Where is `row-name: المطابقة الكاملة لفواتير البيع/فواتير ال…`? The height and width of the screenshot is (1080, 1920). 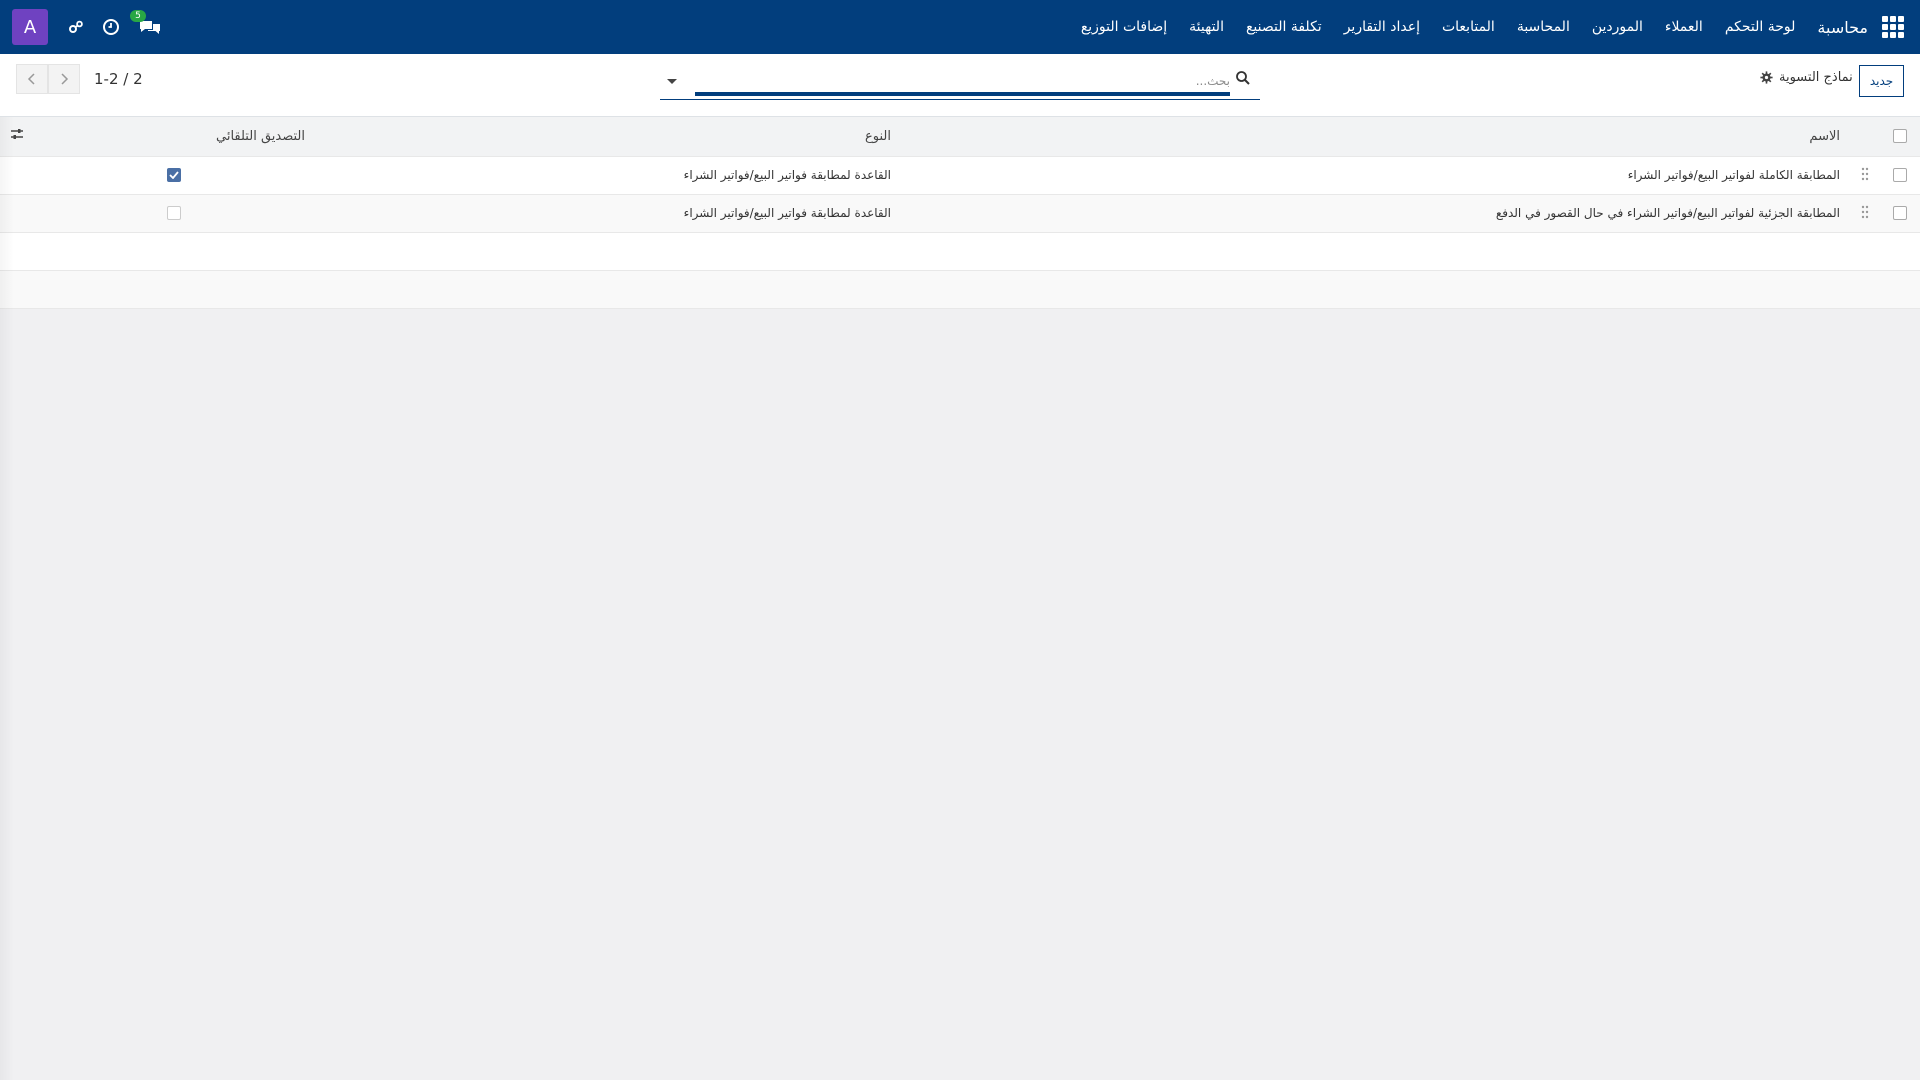
row-name: المطابقة الكاملة لفواتير البيع/فواتير ال… is located at coordinates (1374, 175).